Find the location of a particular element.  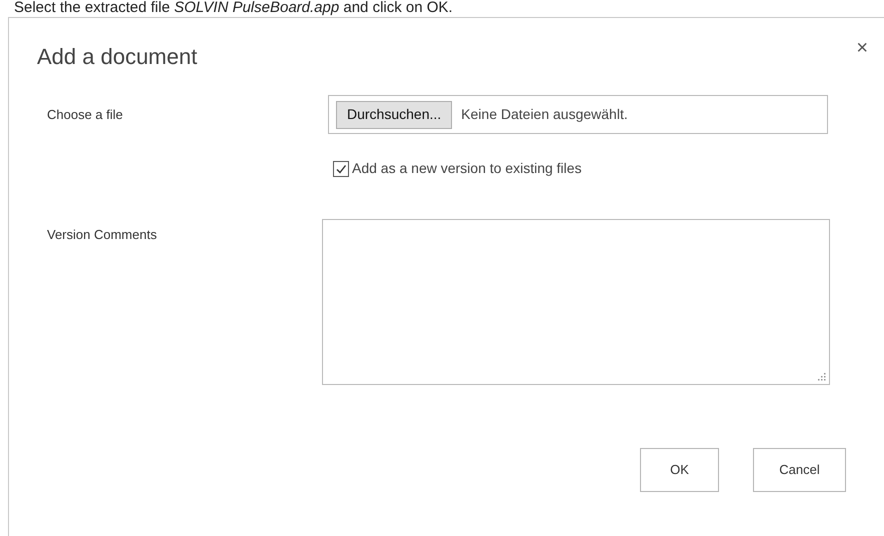

checkbox is located at coordinates (341, 168).